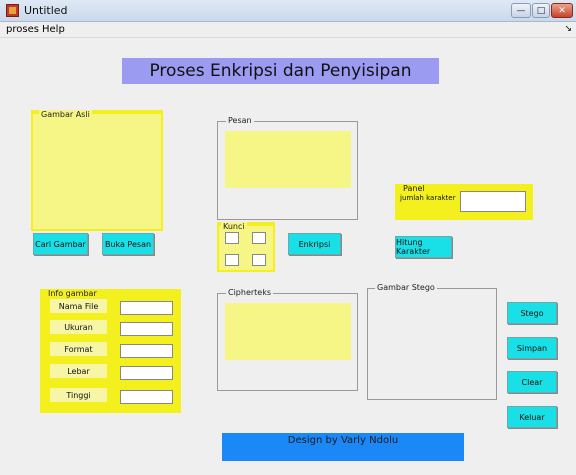  I want to click on gambar-asli-panel: Gambar Asli, so click(97, 170).